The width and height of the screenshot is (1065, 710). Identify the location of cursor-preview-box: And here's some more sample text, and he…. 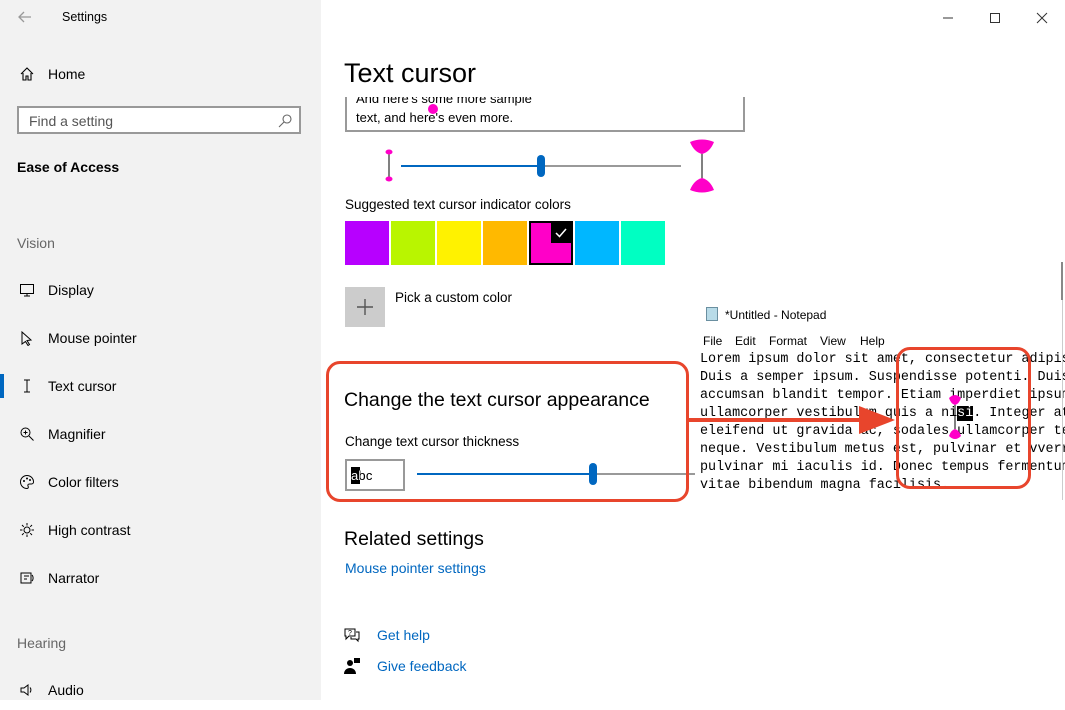
(545, 114).